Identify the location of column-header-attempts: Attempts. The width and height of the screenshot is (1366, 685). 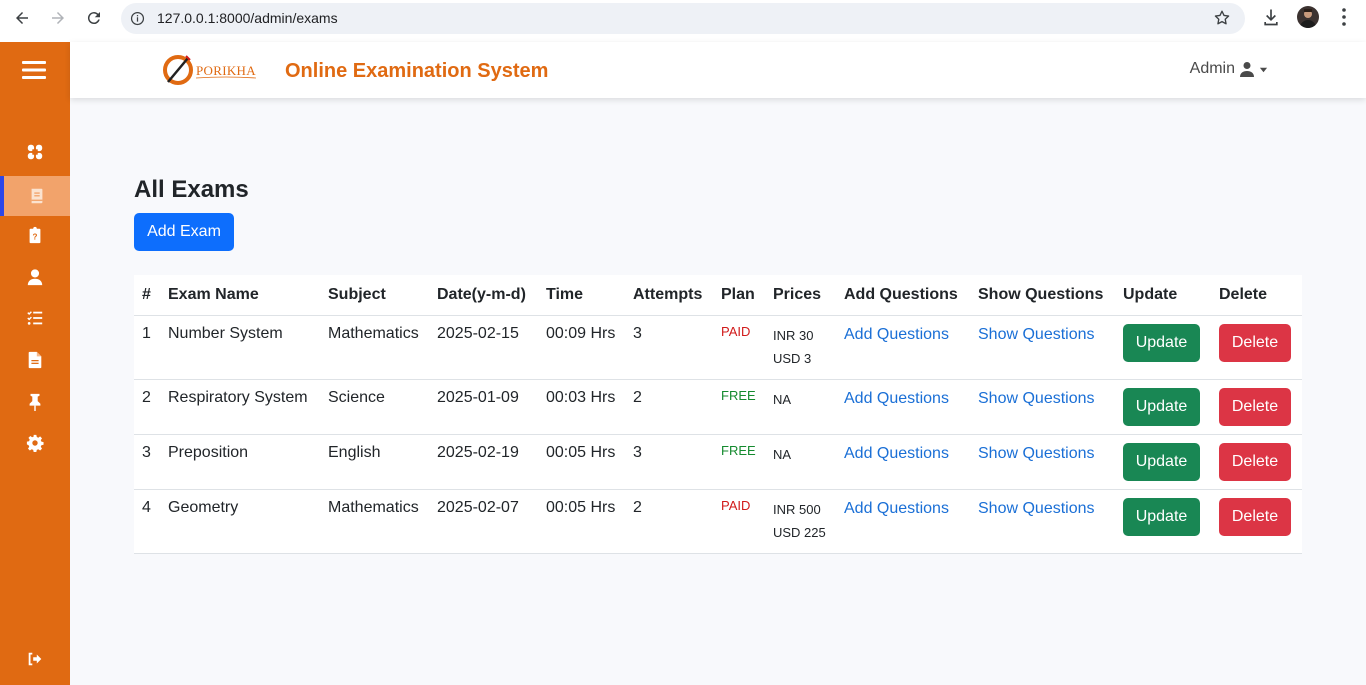
(669, 295).